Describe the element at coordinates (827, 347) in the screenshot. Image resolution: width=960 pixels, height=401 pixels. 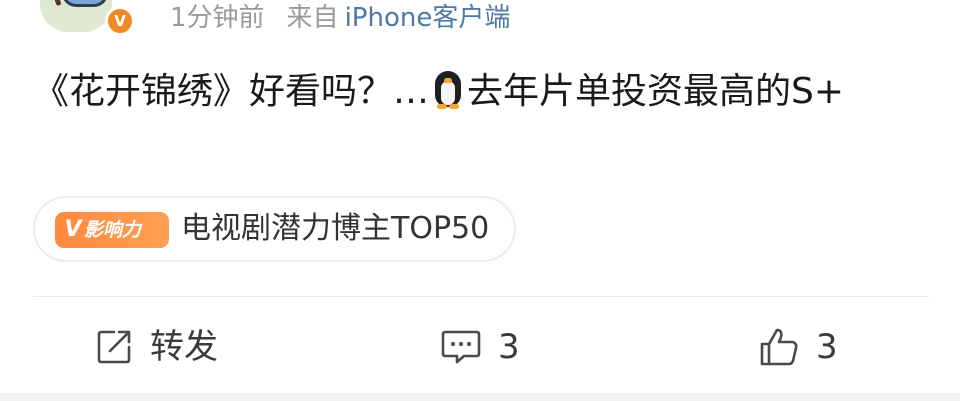
I see `like-count: 3` at that location.